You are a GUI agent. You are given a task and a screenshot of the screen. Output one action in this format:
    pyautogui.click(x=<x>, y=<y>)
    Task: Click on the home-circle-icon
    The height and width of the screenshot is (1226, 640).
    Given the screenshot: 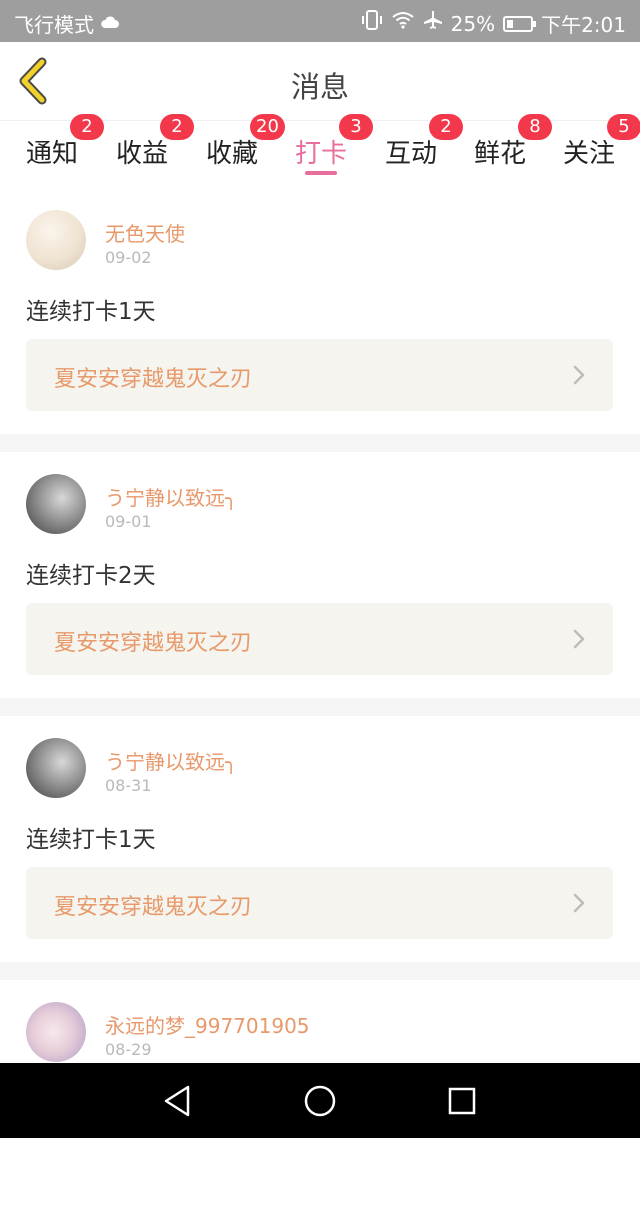 What is the action you would take?
    pyautogui.click(x=320, y=1101)
    